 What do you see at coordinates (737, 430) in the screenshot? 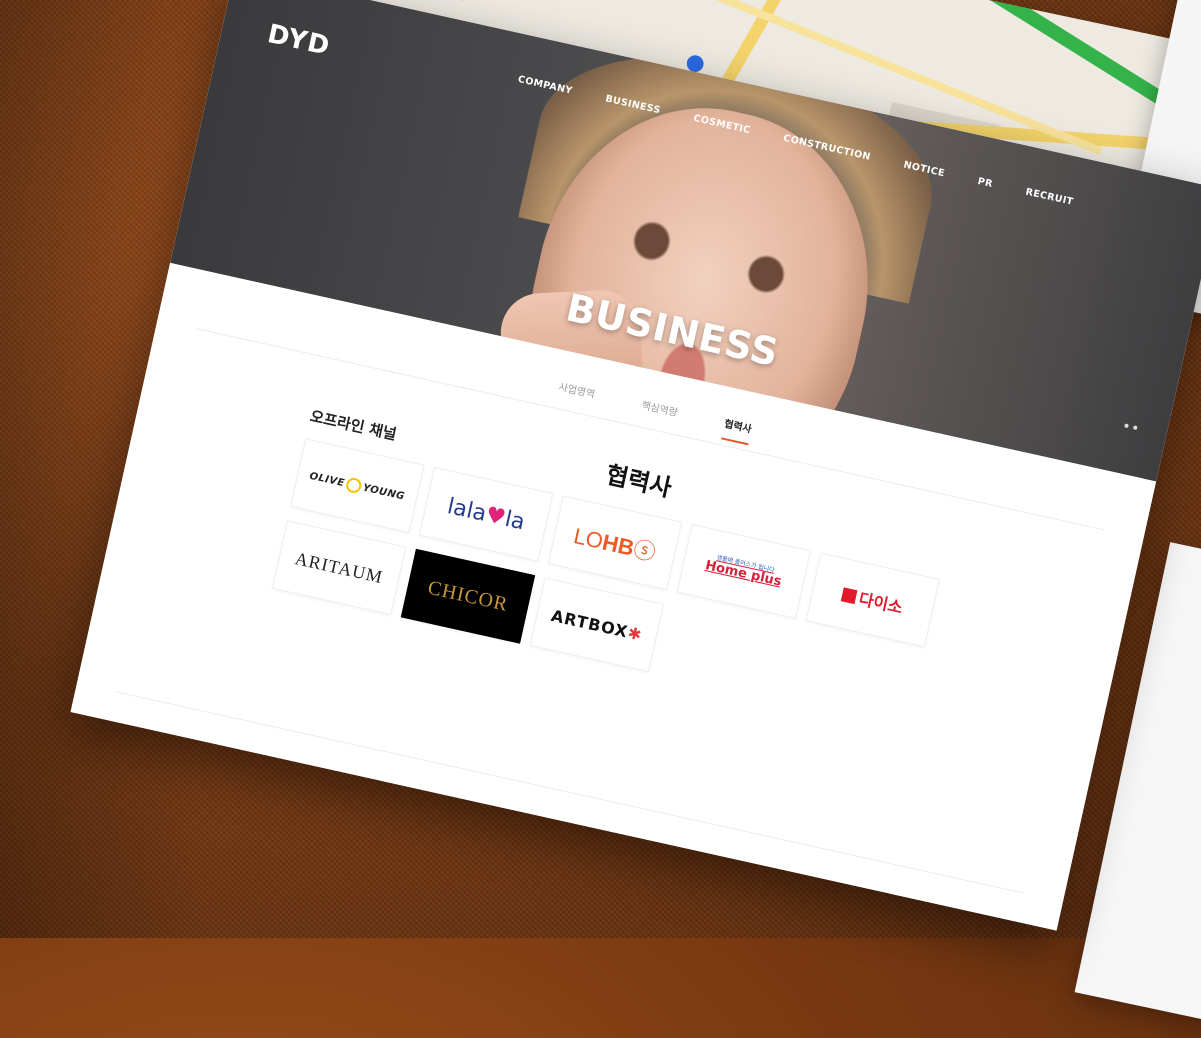
I see `tab-partners: 협력사` at bounding box center [737, 430].